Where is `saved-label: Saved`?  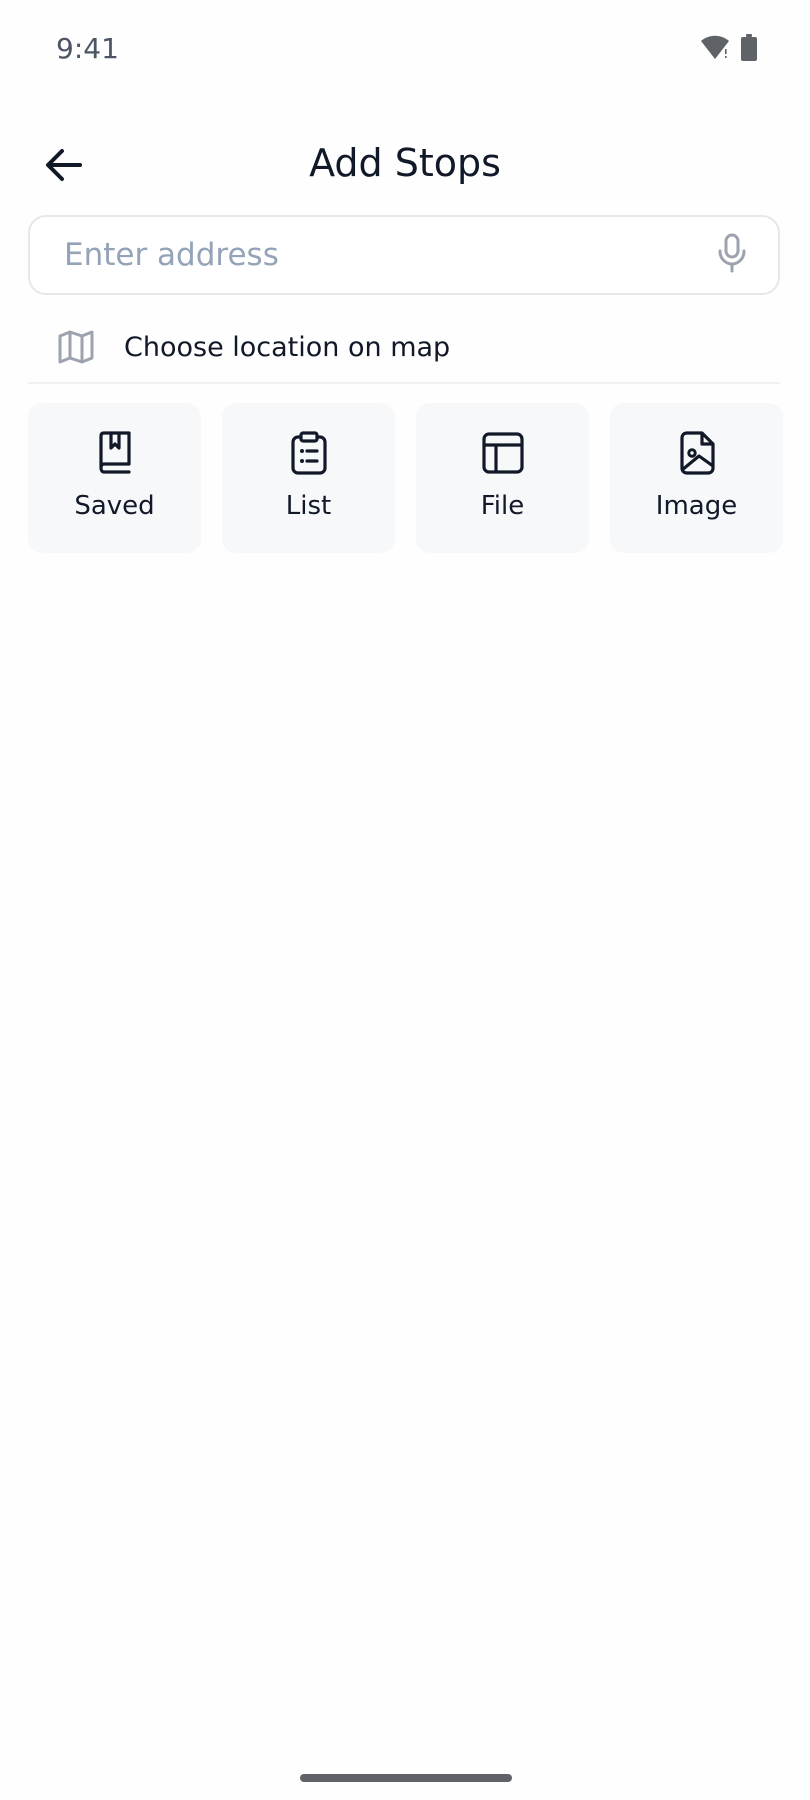 saved-label: Saved is located at coordinates (114, 506).